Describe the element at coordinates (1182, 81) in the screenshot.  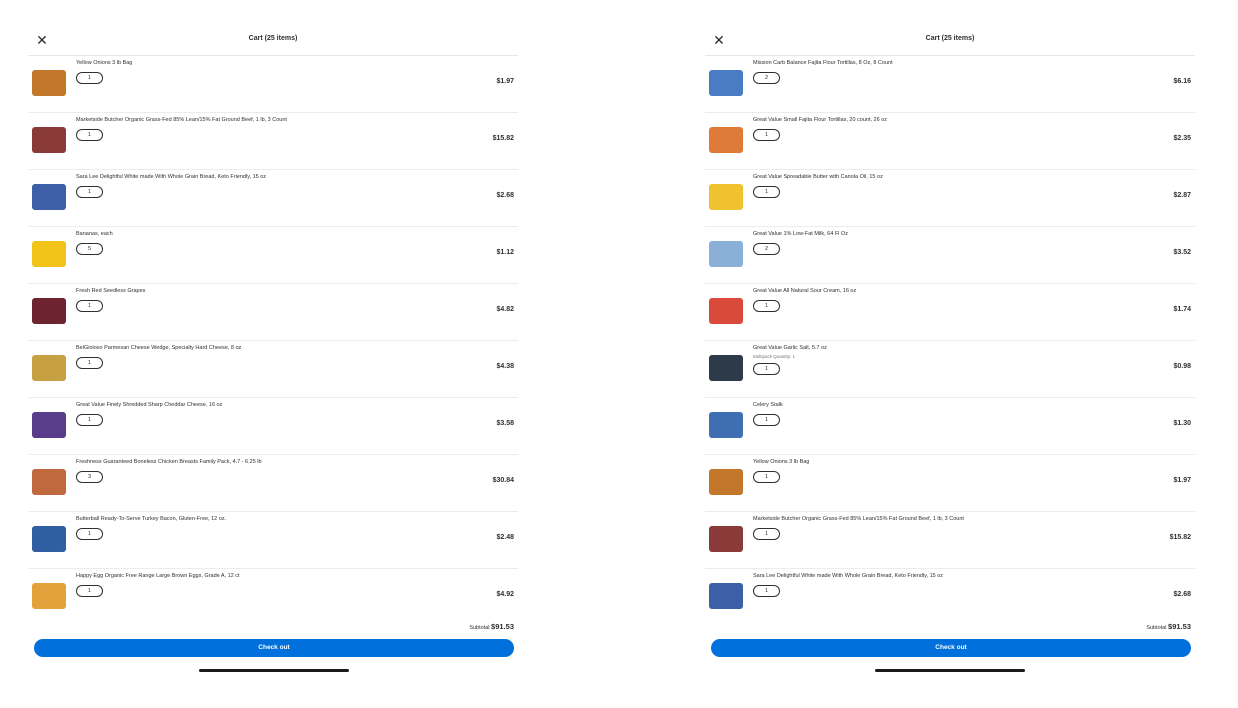
I see `item-price: $6.16` at that location.